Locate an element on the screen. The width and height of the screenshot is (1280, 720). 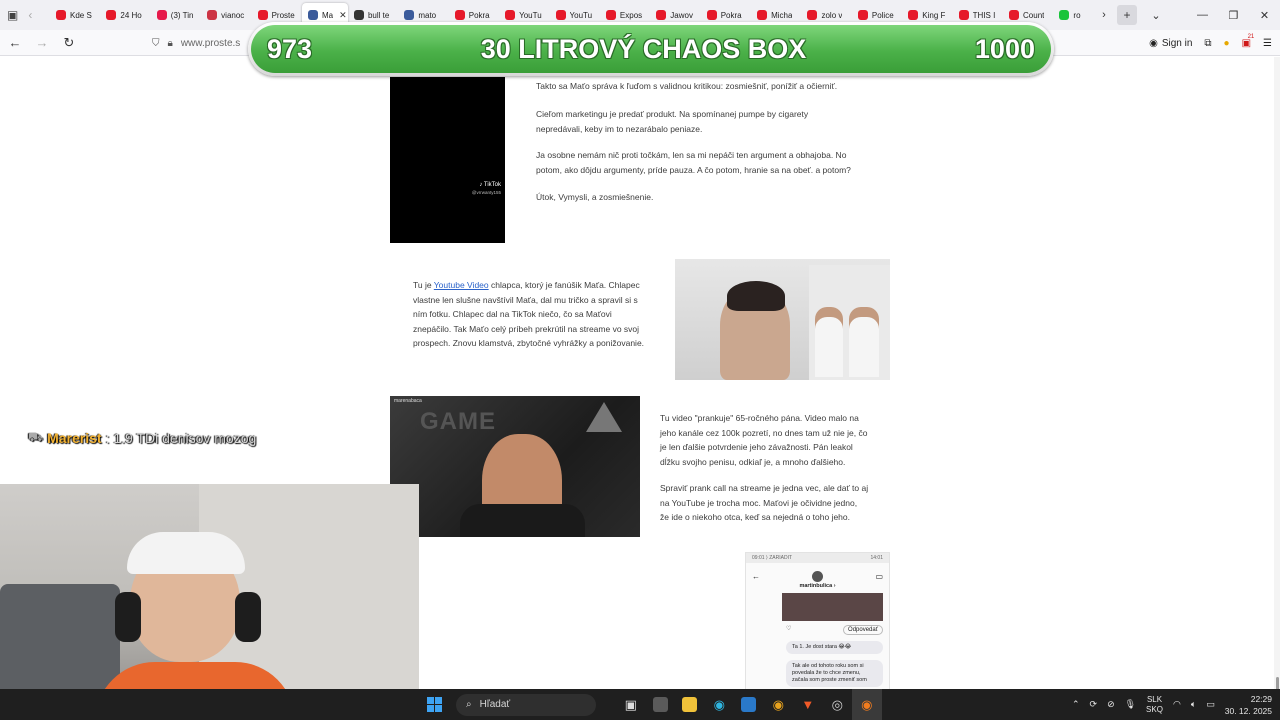
battery-icon: ▭ is located at coordinates (1210, 704).